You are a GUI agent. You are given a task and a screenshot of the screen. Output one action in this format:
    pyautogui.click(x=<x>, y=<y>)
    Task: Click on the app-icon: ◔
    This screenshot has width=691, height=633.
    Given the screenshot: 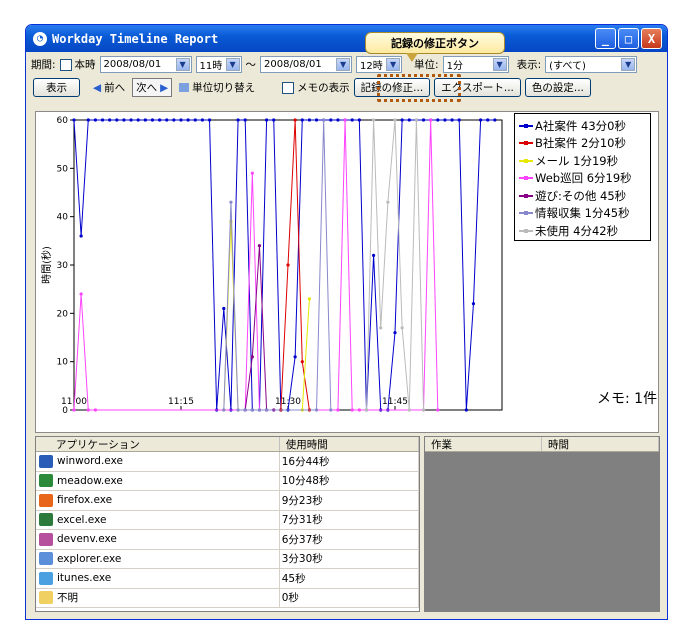 What is the action you would take?
    pyautogui.click(x=40, y=38)
    